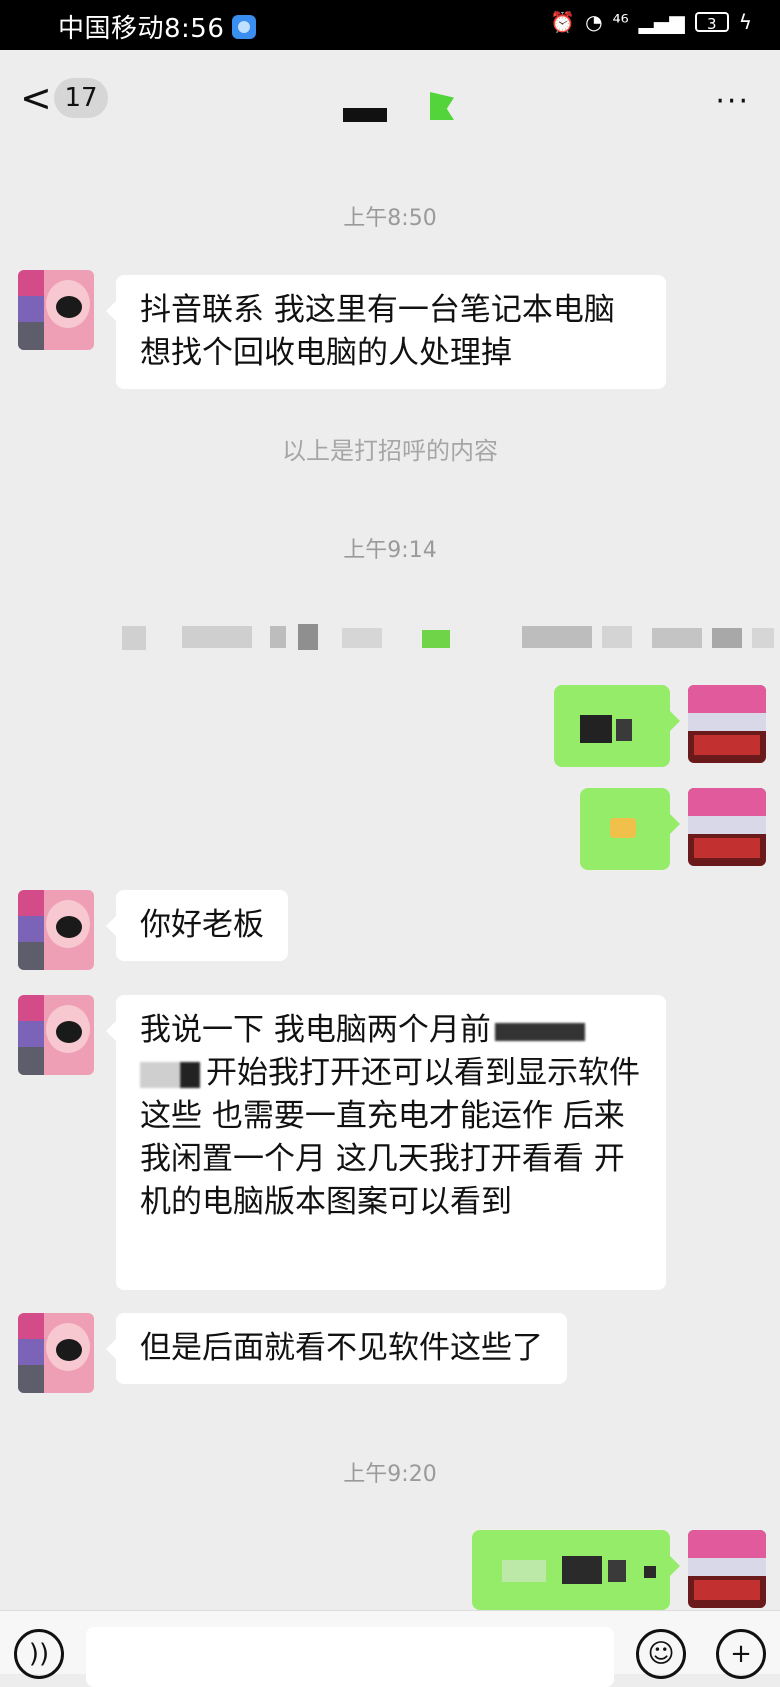  Describe the element at coordinates (377, 331) in the screenshot. I see `message-text: 抖音联系 我这里有一台笔记本电脑 想找个回收电脑的人处理掉` at that location.